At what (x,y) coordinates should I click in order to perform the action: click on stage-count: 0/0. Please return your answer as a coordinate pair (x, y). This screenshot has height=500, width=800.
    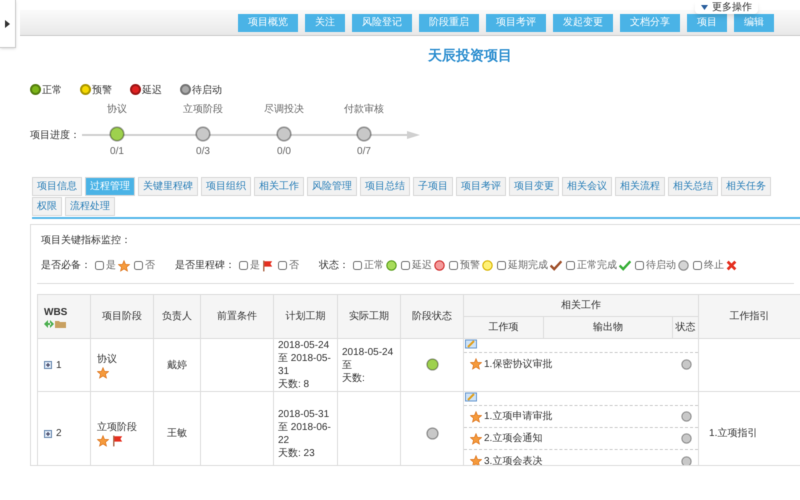
    Looking at the image, I should click on (284, 152).